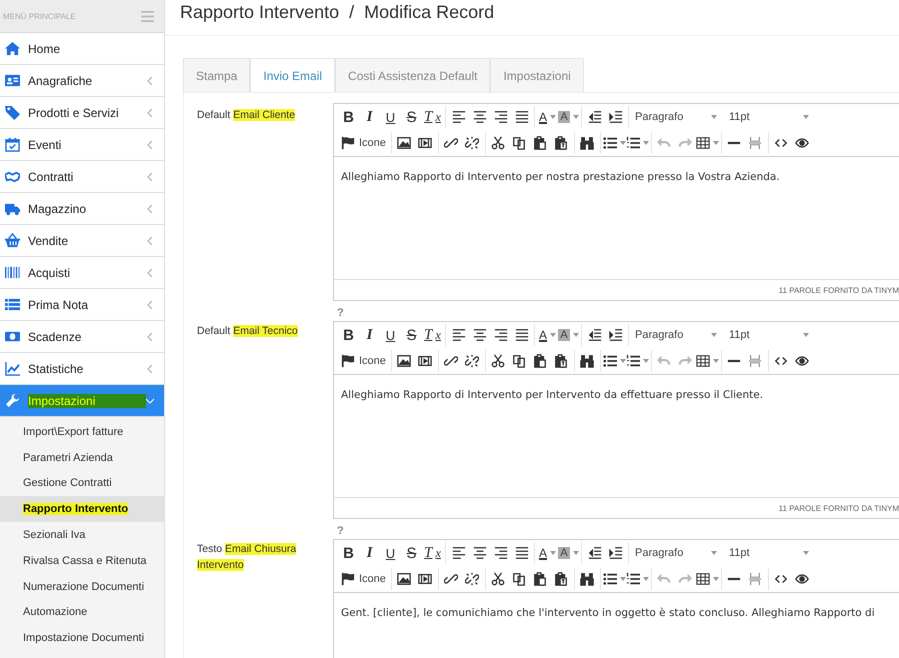  Describe the element at coordinates (12, 48) in the screenshot. I see `home-icon` at that location.